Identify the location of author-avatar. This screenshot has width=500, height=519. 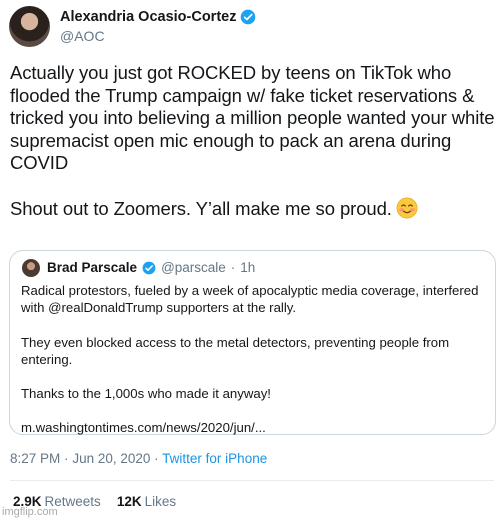
(29, 26).